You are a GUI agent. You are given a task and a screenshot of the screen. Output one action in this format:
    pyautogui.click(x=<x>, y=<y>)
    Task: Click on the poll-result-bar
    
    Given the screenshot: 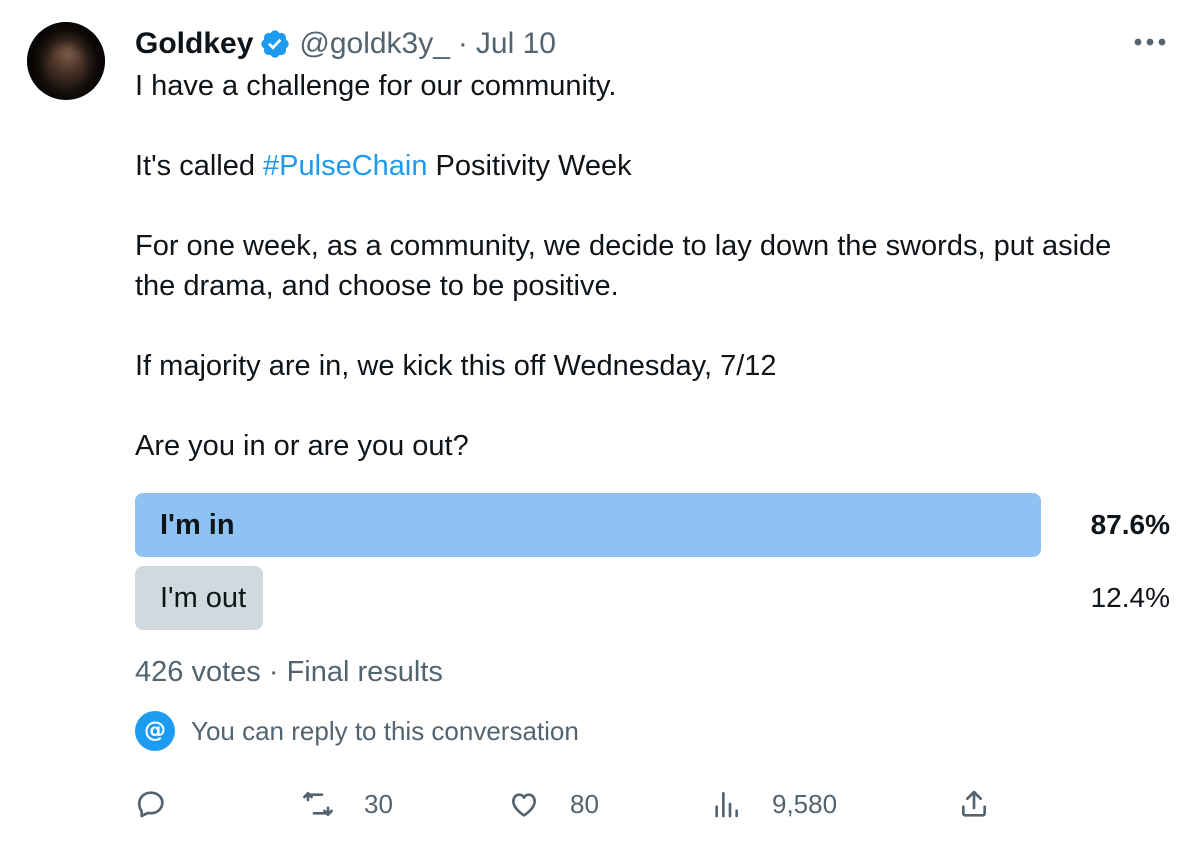 What is the action you would take?
    pyautogui.click(x=588, y=525)
    